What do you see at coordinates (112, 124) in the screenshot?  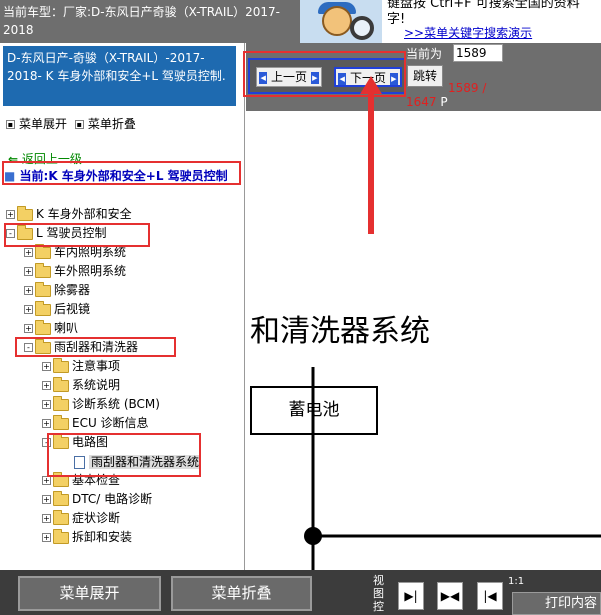 I see `menu-collapse-link: 菜单折叠` at bounding box center [112, 124].